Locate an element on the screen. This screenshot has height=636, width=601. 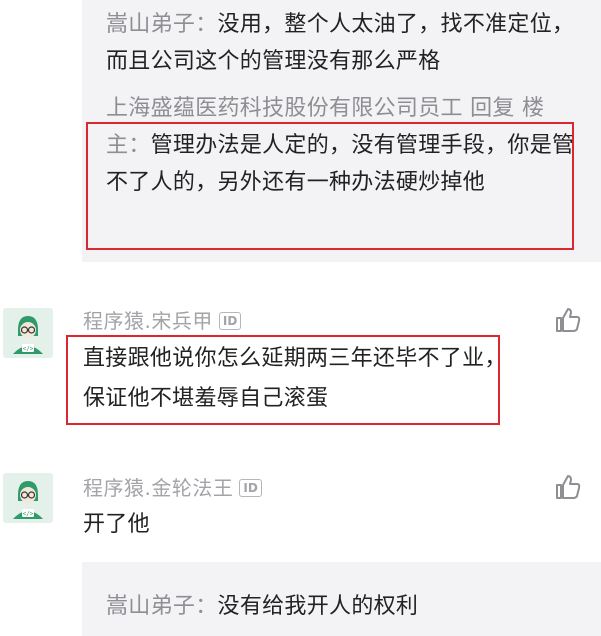
reply-text: 没有给我开人的权利 is located at coordinates (318, 606).